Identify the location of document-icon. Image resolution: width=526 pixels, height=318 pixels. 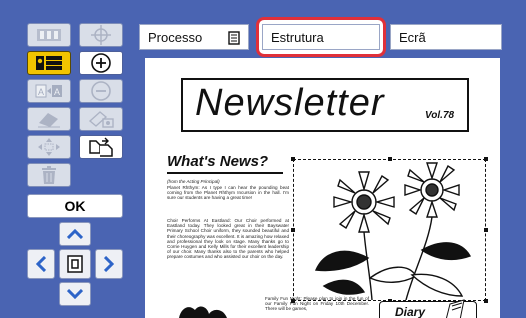
(234, 38).